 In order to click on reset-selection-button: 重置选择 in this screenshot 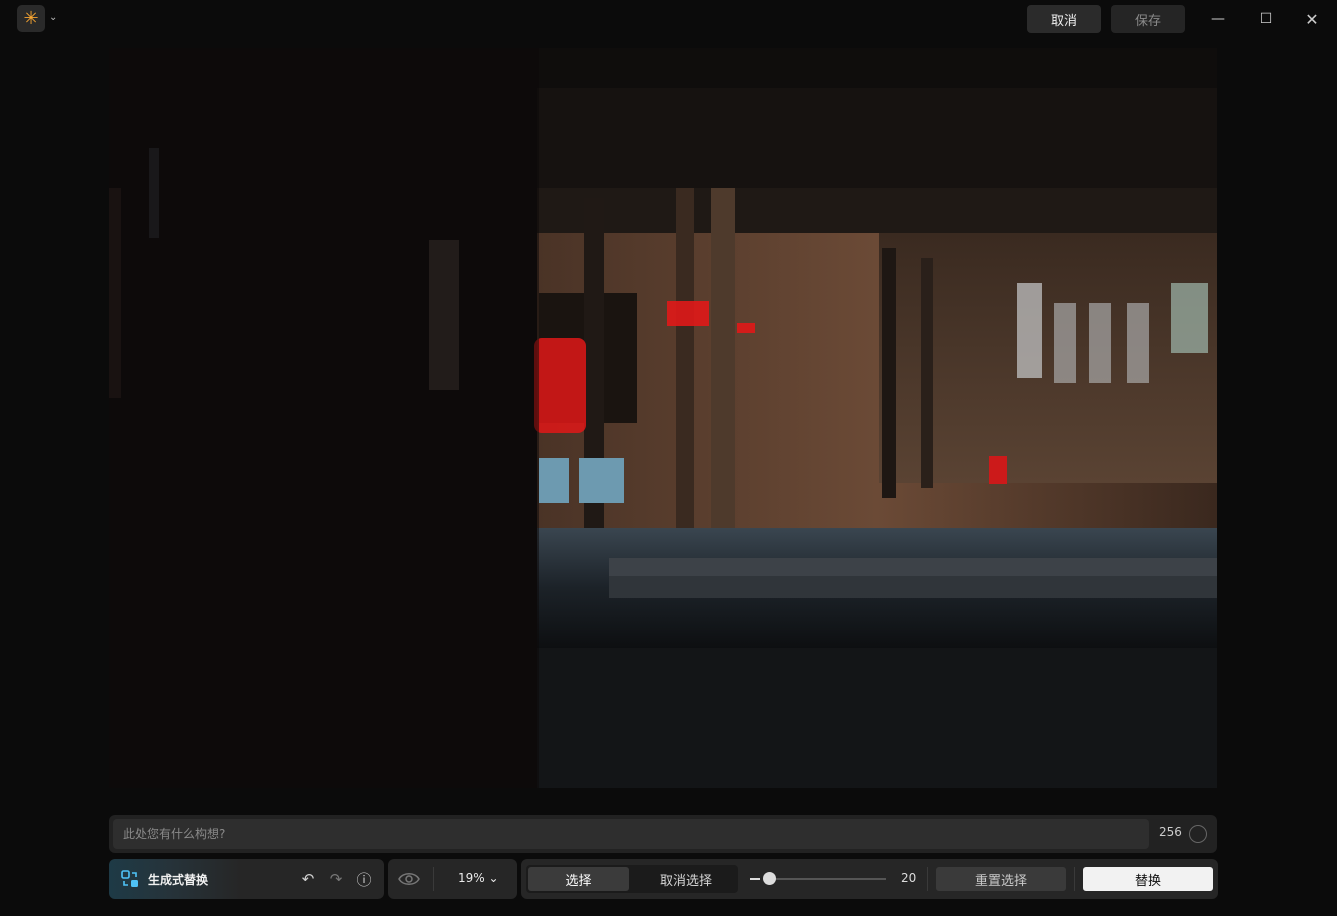, I will do `click(1001, 879)`.